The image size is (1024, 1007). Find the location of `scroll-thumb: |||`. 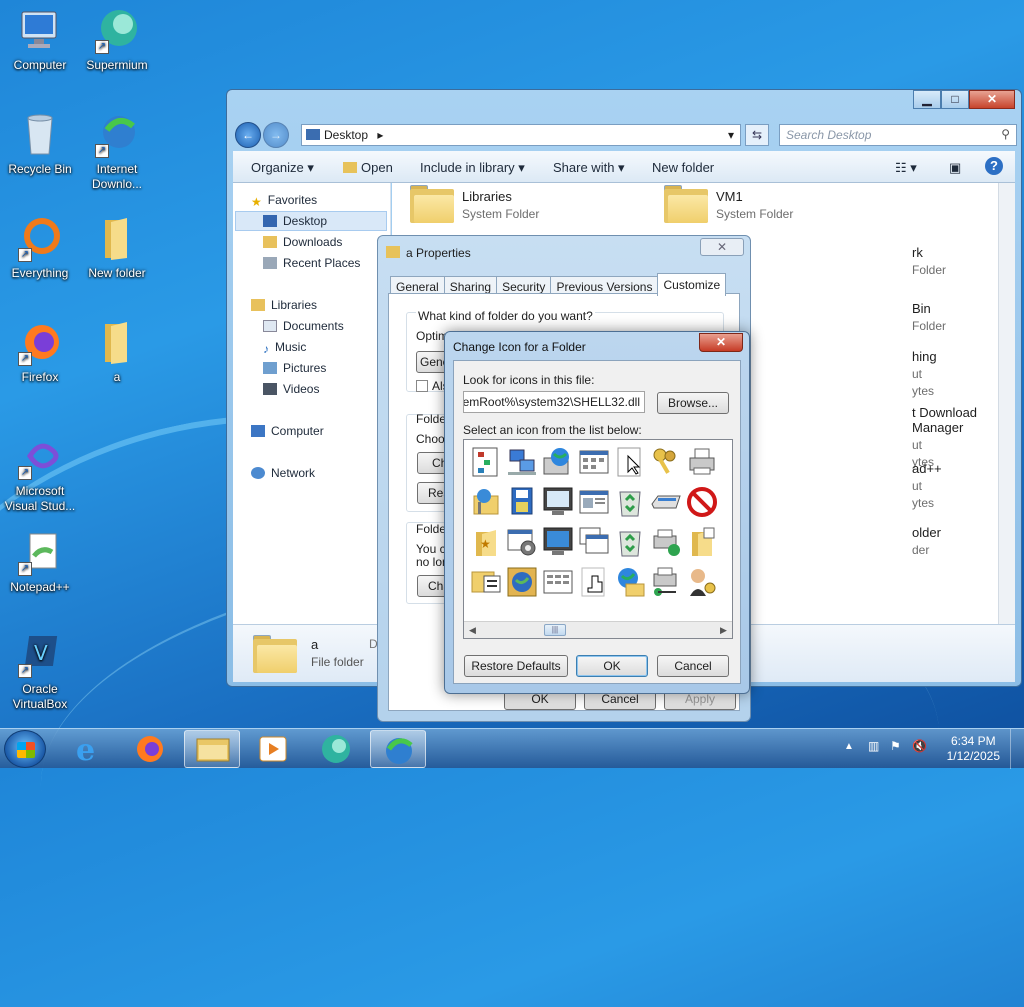

scroll-thumb: ||| is located at coordinates (555, 630).